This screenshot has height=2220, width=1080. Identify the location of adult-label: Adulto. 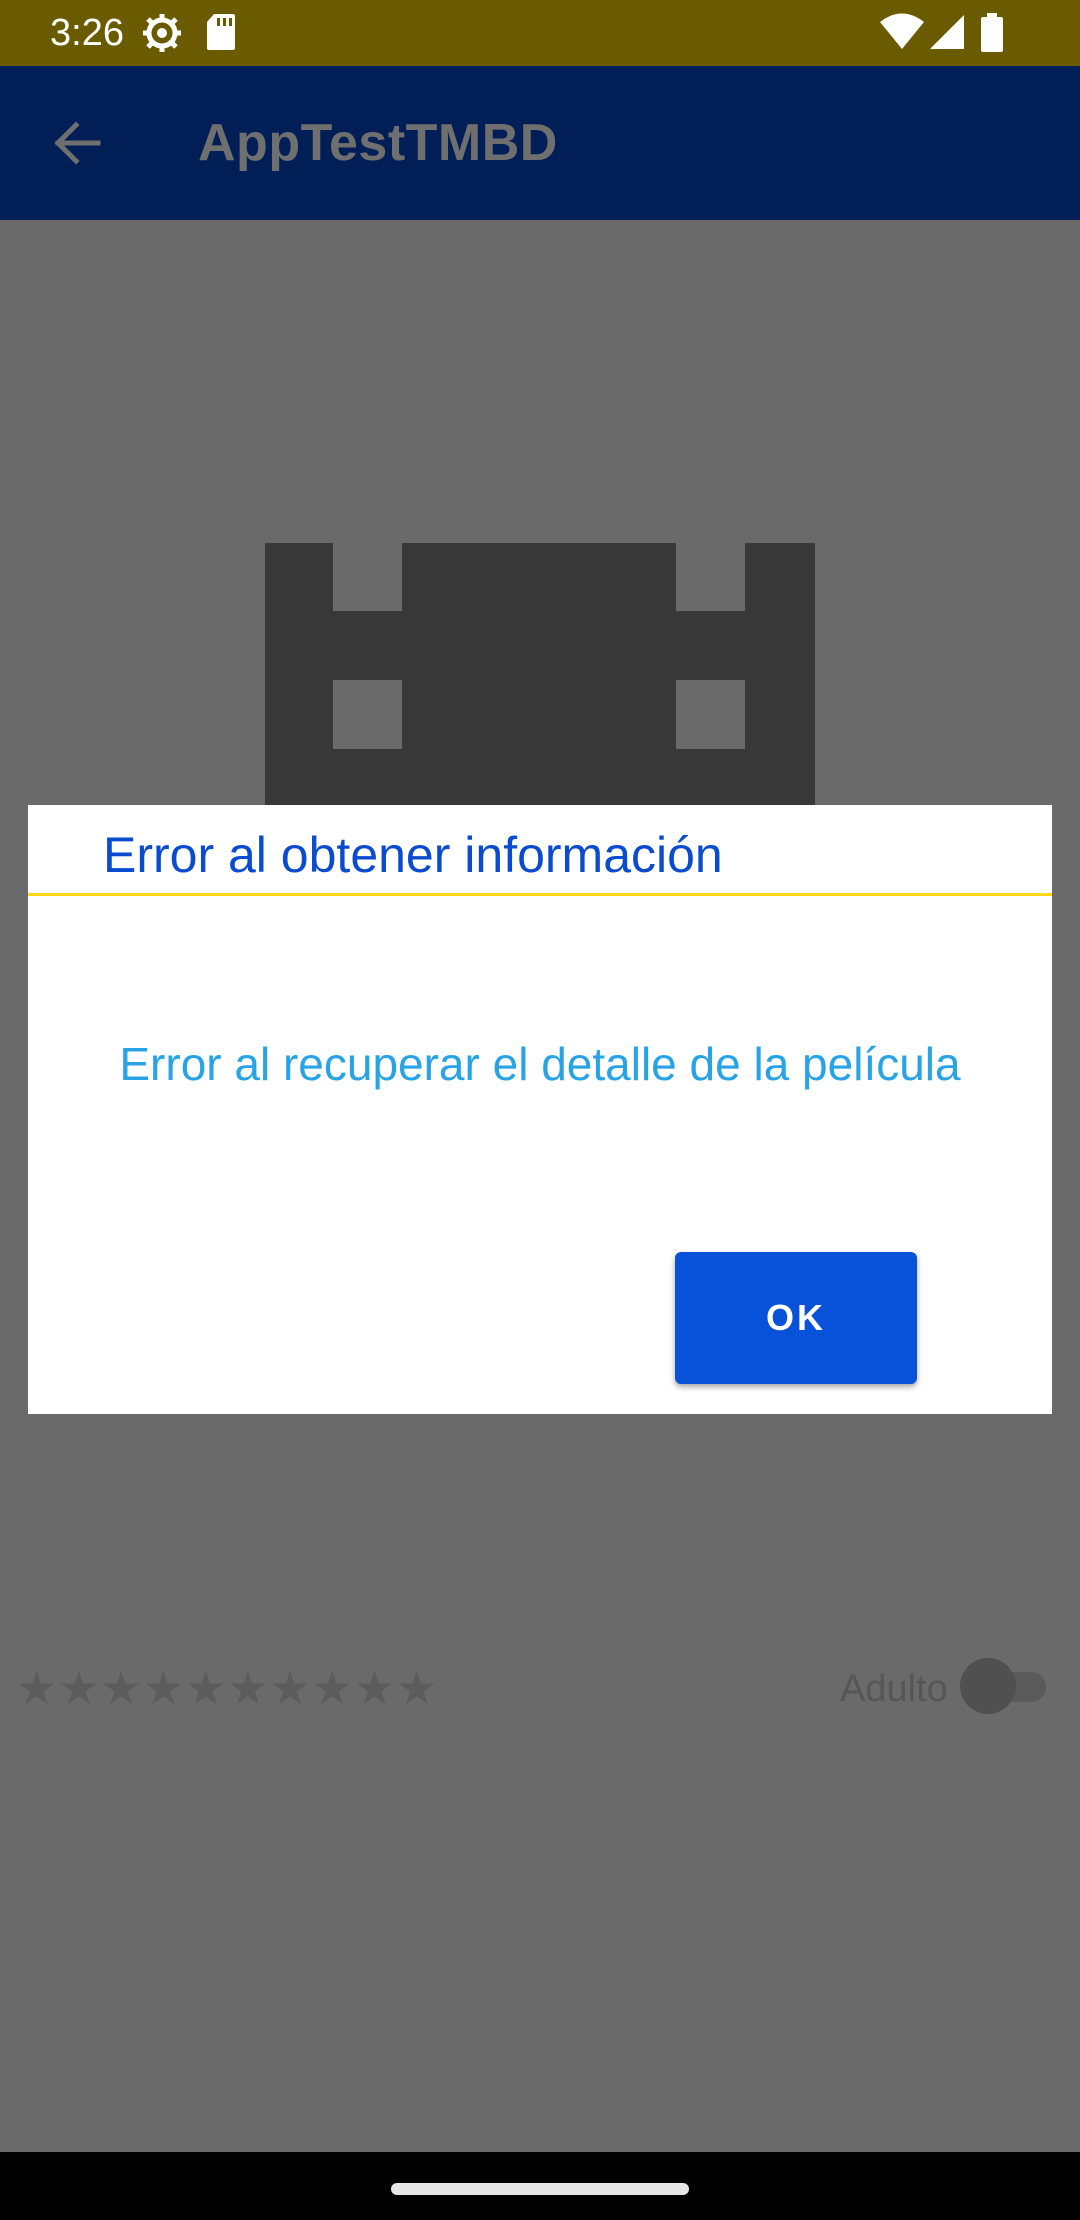
(894, 1689).